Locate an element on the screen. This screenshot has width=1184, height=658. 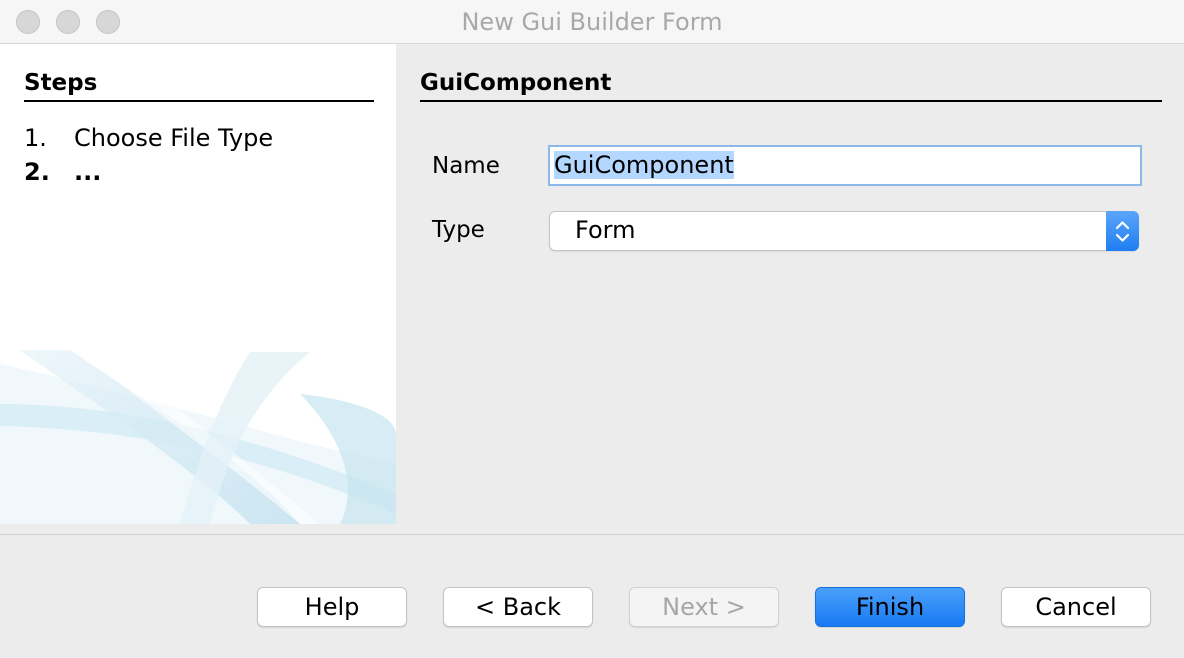
finish-button: Finish is located at coordinates (890, 607).